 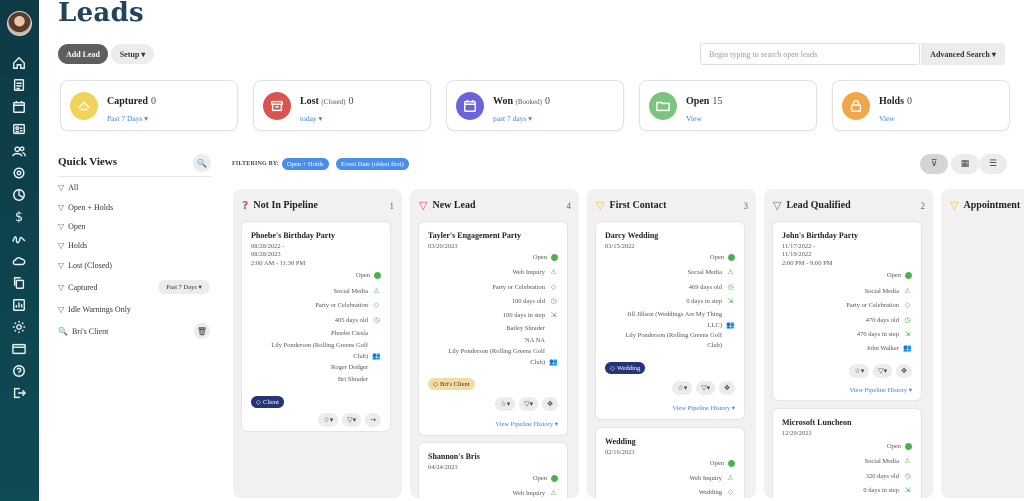 I want to click on quick-view-holds: ▽ Holds, so click(x=72, y=245).